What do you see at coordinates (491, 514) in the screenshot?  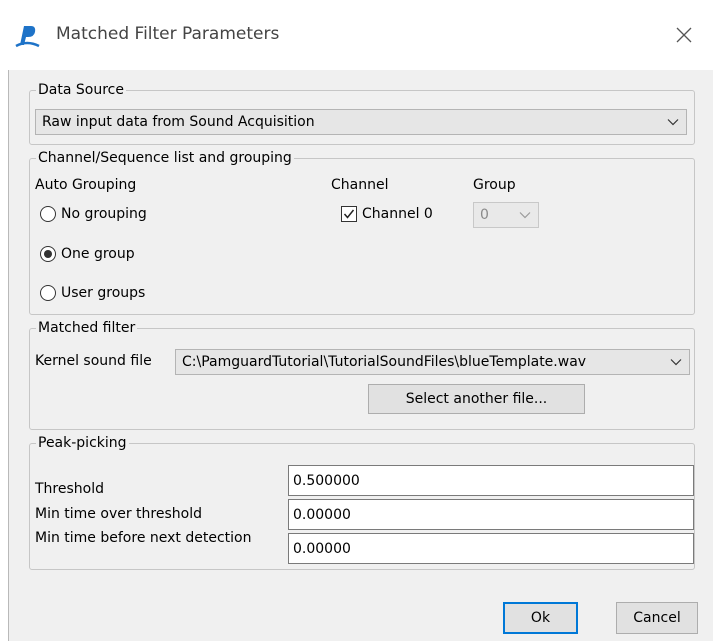 I see `min-time-over-threshold-input: 0.00000` at bounding box center [491, 514].